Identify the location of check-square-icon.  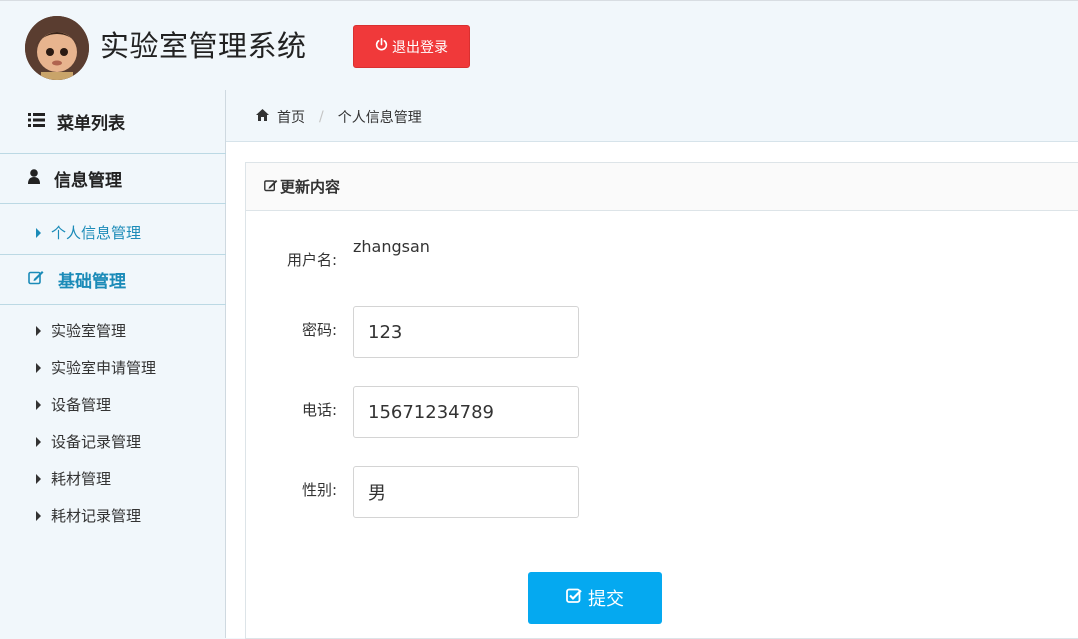
(574, 598).